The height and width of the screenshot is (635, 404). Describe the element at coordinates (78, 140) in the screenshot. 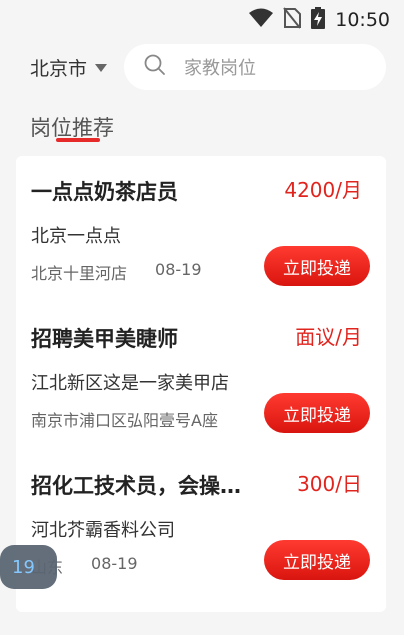

I see `section-title-underline` at that location.